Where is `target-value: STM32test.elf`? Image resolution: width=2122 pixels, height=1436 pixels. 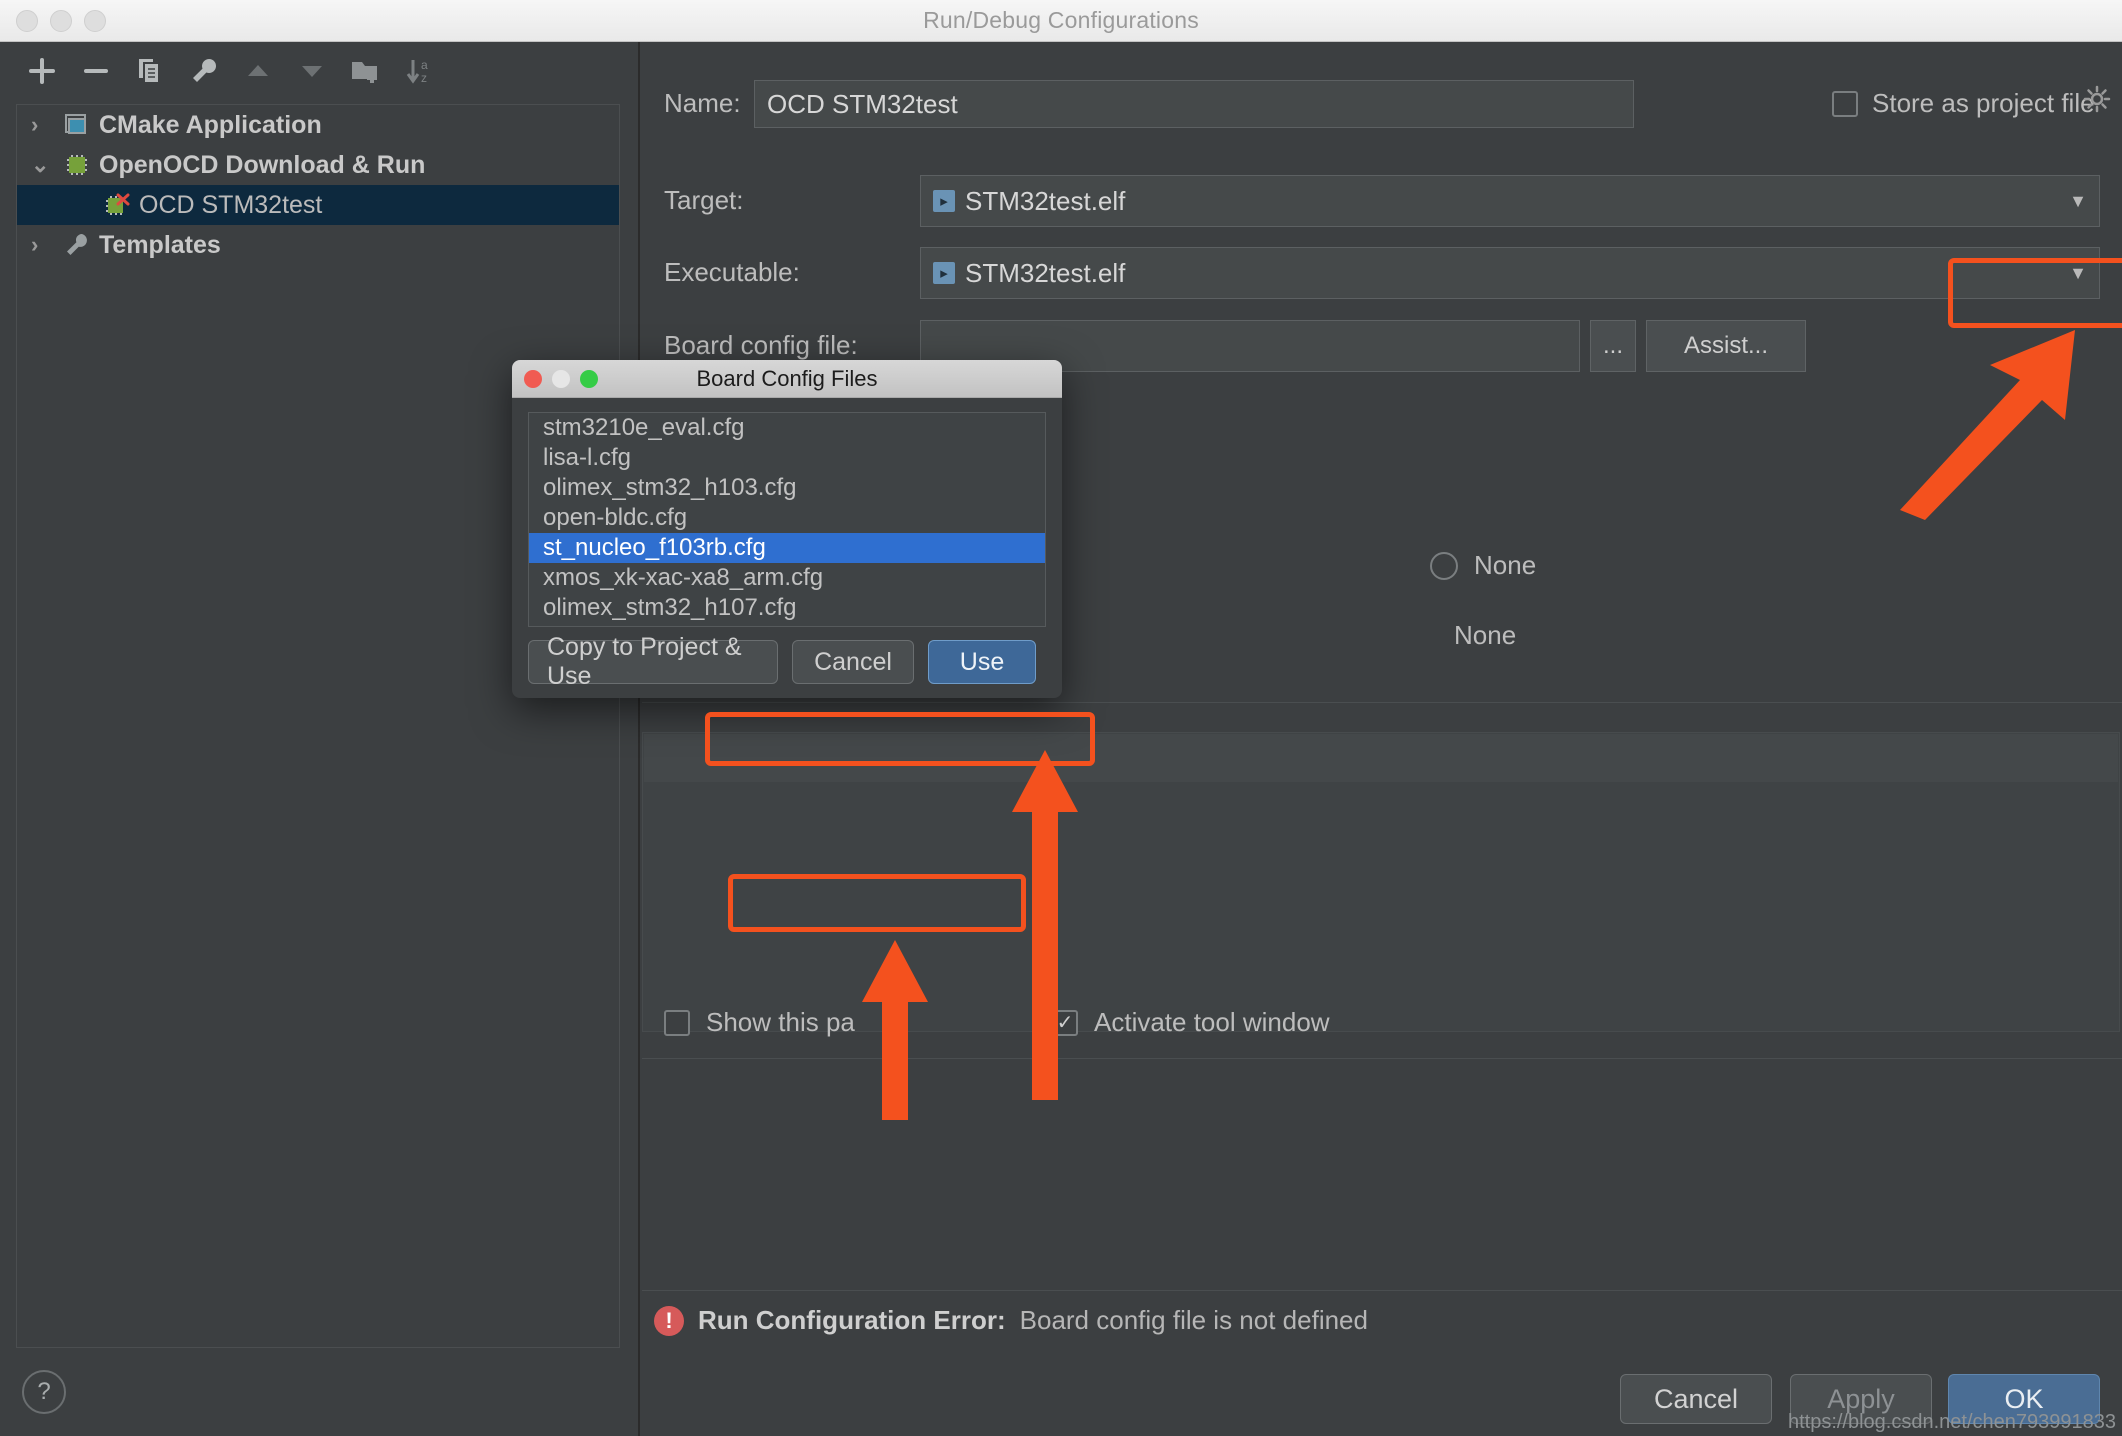 target-value: STM32test.elf is located at coordinates (1045, 200).